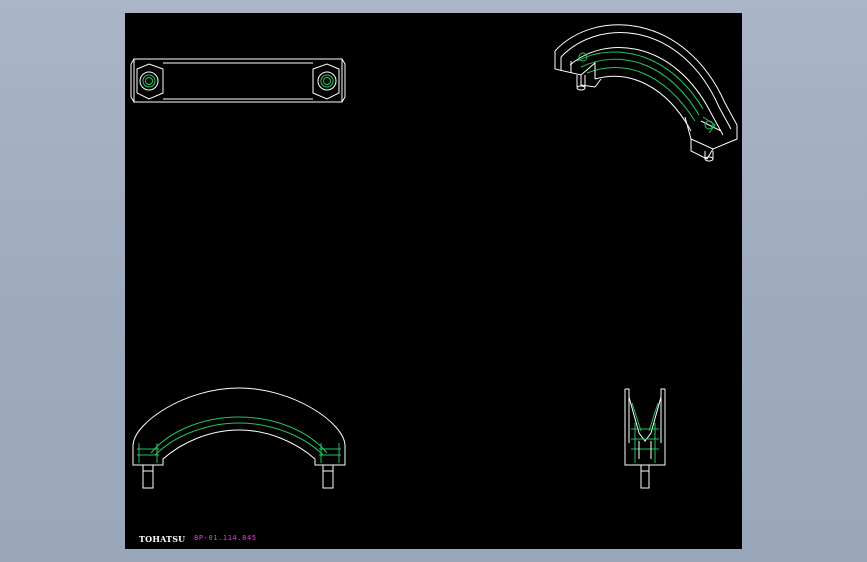 The width and height of the screenshot is (867, 562). What do you see at coordinates (162, 539) in the screenshot?
I see `brand-label: TOHATSU` at bounding box center [162, 539].